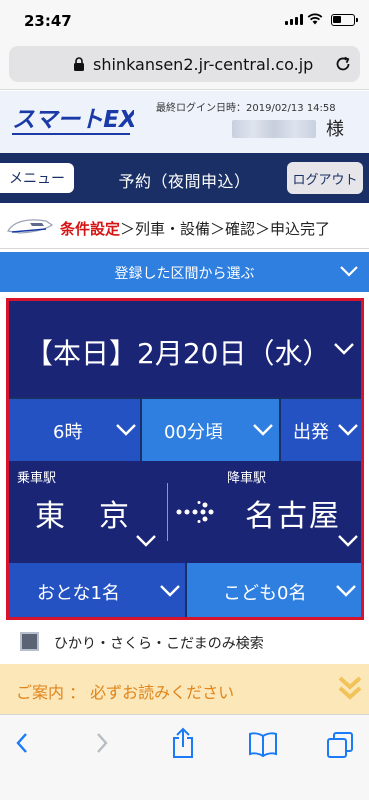 This screenshot has width=369, height=800. What do you see at coordinates (167, 512) in the screenshot?
I see `station-divider` at bounding box center [167, 512].